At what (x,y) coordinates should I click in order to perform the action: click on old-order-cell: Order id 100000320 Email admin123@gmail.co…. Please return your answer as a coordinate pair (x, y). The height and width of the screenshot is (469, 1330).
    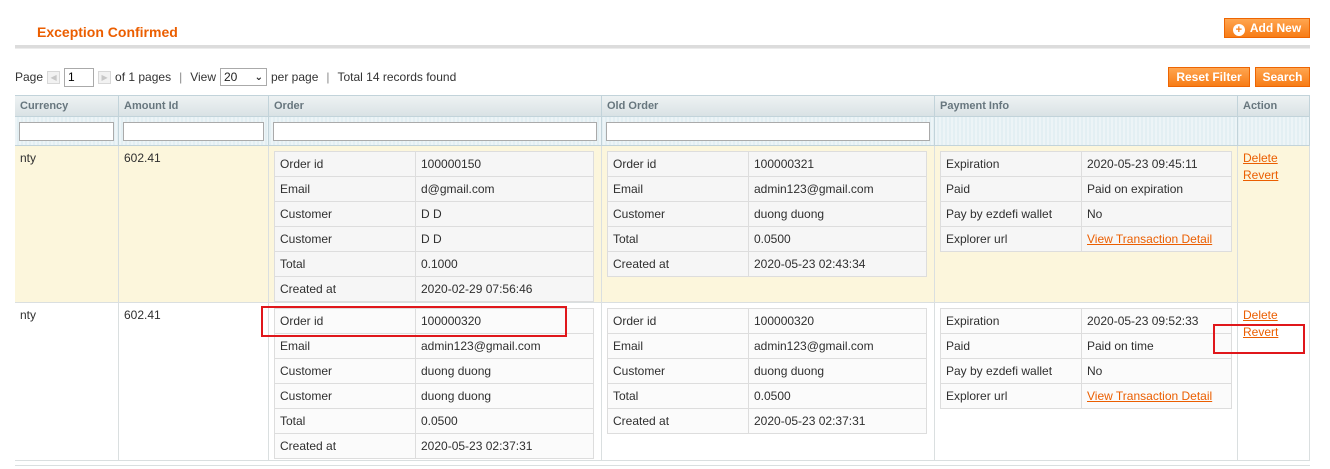
    Looking at the image, I should click on (768, 381).